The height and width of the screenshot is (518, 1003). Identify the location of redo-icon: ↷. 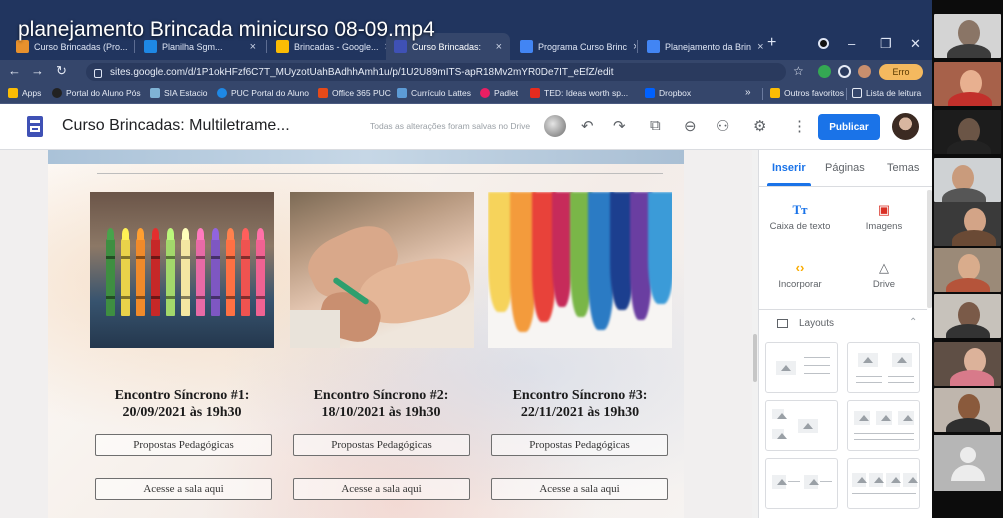
(619, 126).